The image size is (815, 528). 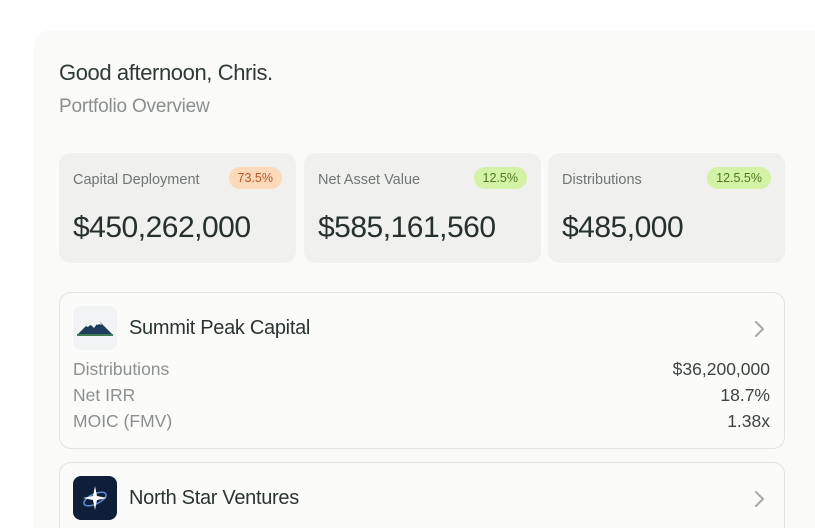 I want to click on metric-row-distributions: Distributions $36,200,000, so click(x=421, y=370).